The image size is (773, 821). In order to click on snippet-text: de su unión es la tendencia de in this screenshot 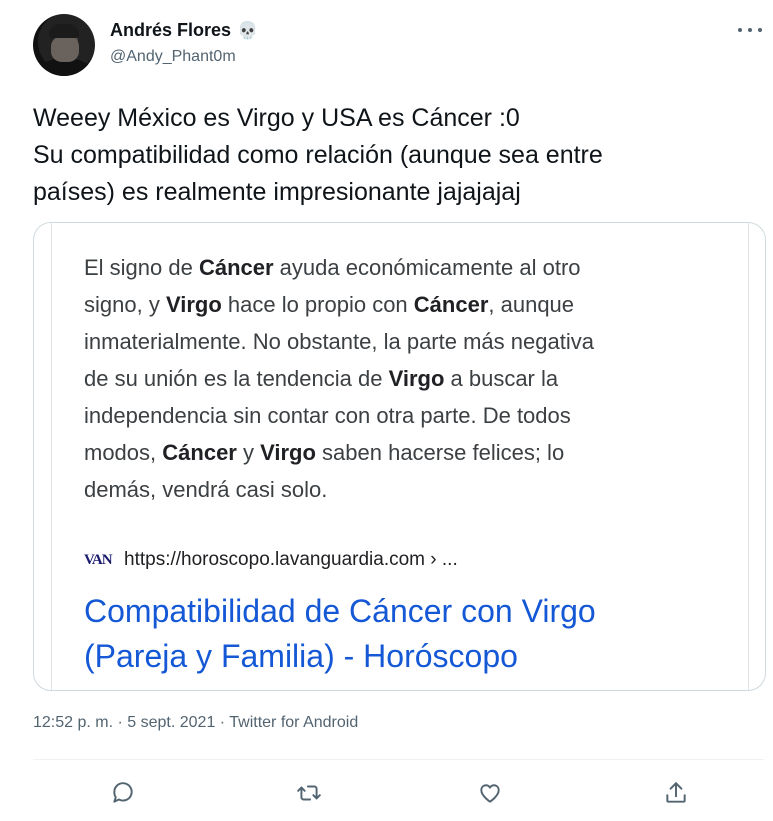, I will do `click(236, 378)`.